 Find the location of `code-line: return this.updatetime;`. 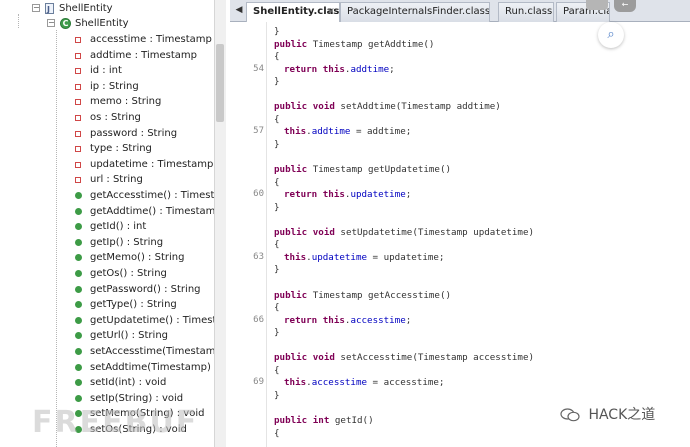

code-line: return this.updatetime; is located at coordinates (347, 195).